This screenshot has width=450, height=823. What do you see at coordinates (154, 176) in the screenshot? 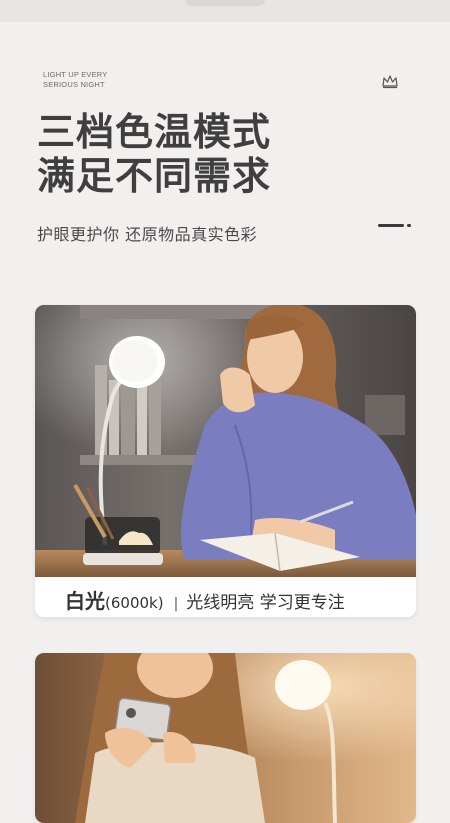
I see `headline-line-2: 满足不同需求` at bounding box center [154, 176].